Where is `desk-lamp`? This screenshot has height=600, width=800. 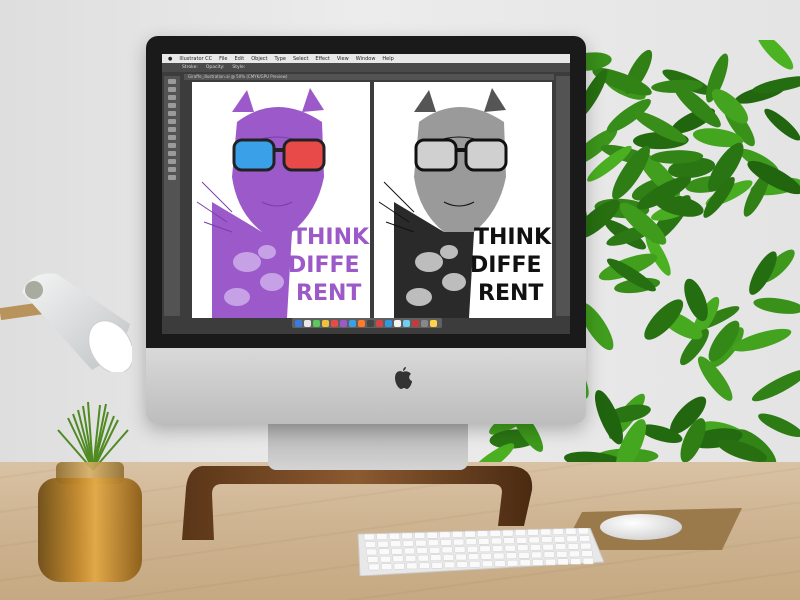 desk-lamp is located at coordinates (77, 322).